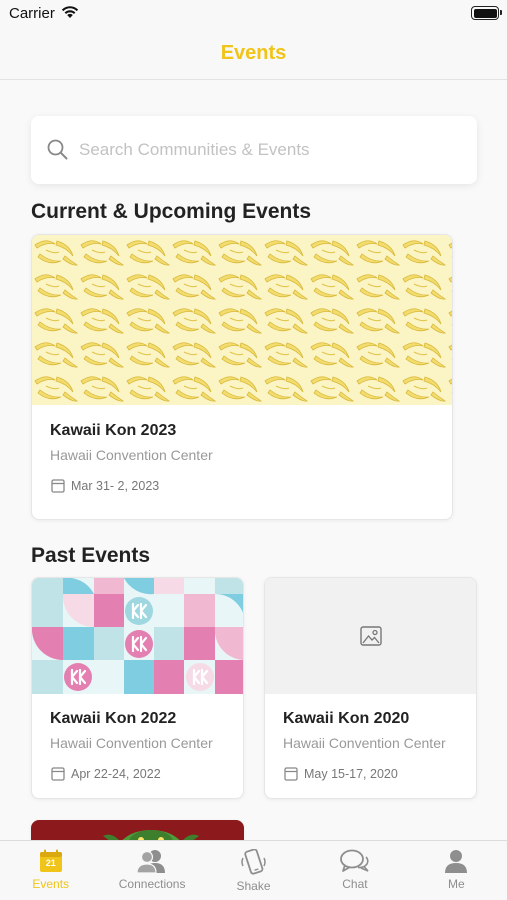 The width and height of the screenshot is (507, 900). Describe the element at coordinates (254, 862) in the screenshot. I see `phone-shake-icon` at that location.